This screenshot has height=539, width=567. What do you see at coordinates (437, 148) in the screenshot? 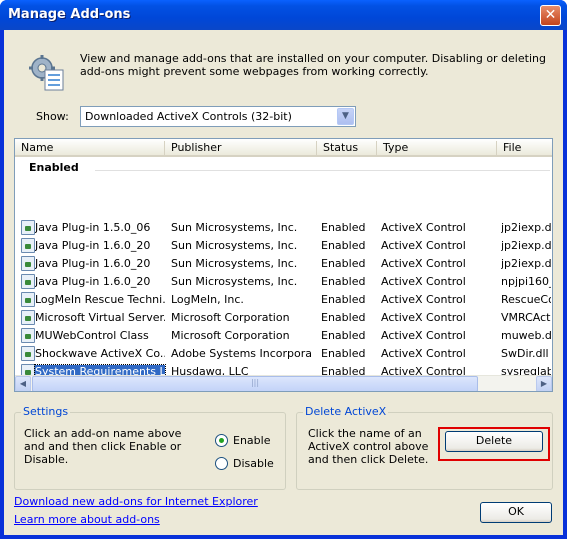
I see `column-header-type: Type` at bounding box center [437, 148].